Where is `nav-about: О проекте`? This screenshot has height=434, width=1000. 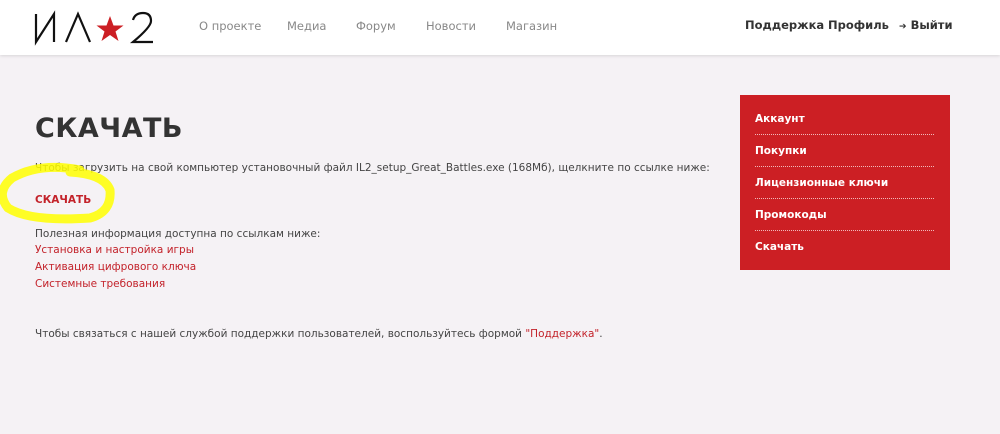
nav-about: О проекте is located at coordinates (230, 26).